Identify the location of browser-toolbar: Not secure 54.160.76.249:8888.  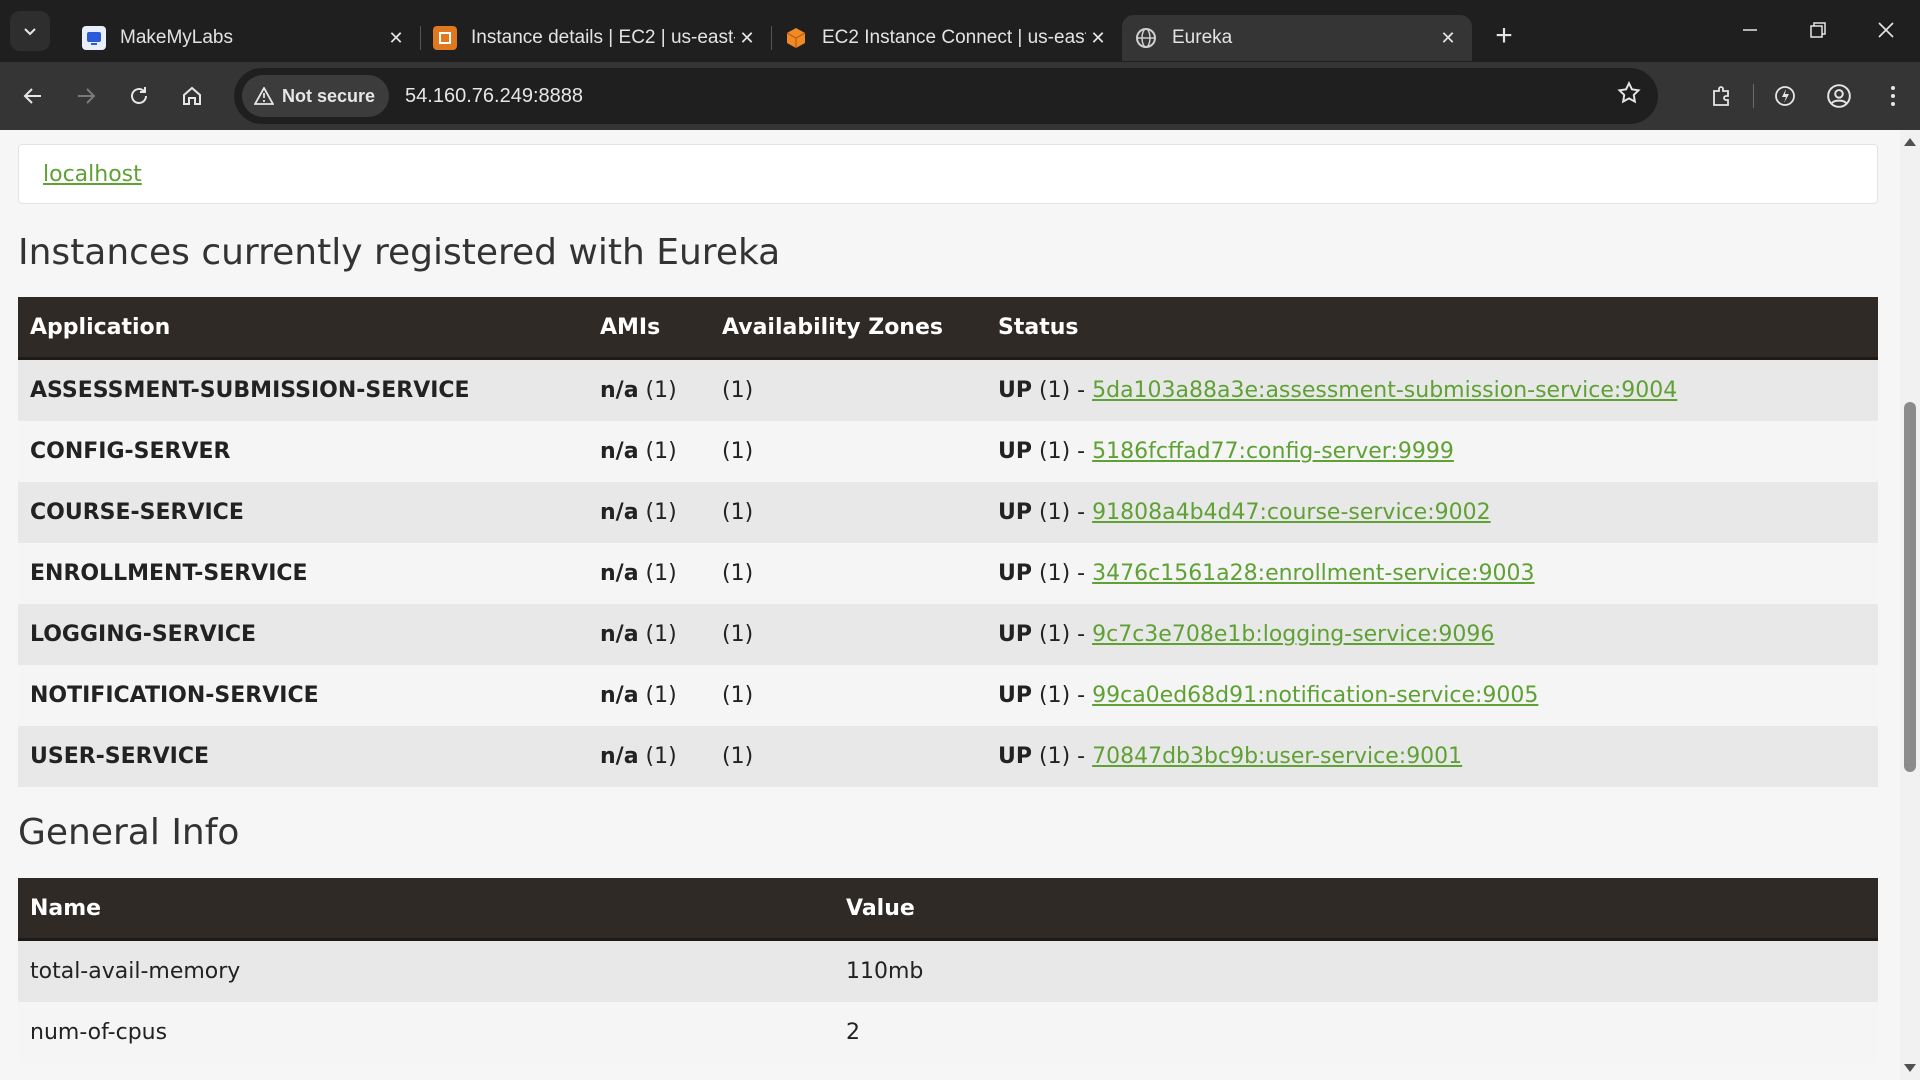
(960, 96).